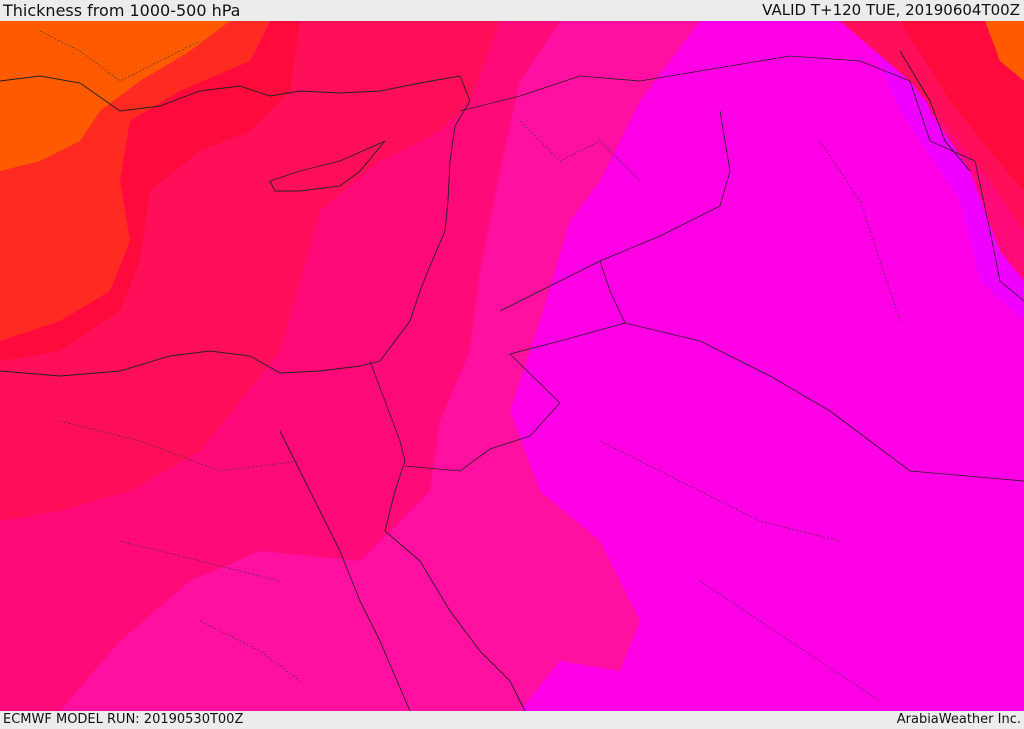  Describe the element at coordinates (891, 10) in the screenshot. I see `valid-time-label: VALID T+120 TUE, 20190604T00Z` at that location.